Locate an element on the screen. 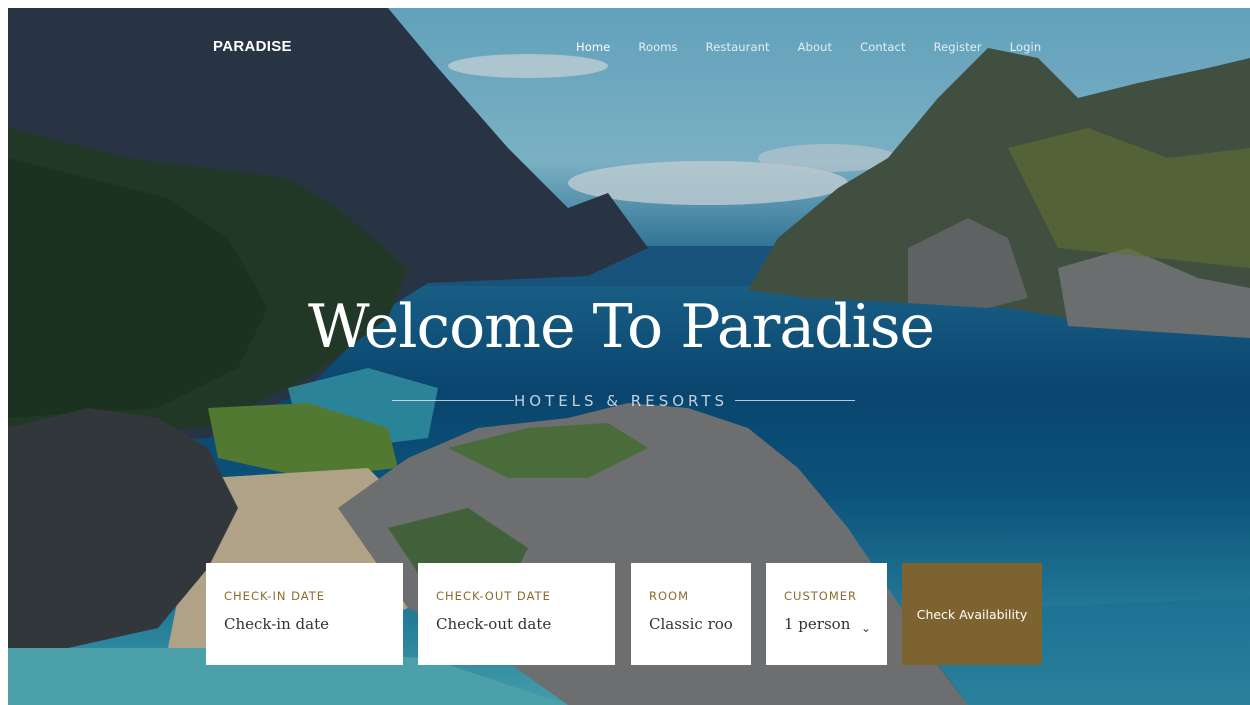 Image resolution: width=1250 pixels, height=705 pixels. checkin-label: CHECK-IN DATE is located at coordinates (275, 596).